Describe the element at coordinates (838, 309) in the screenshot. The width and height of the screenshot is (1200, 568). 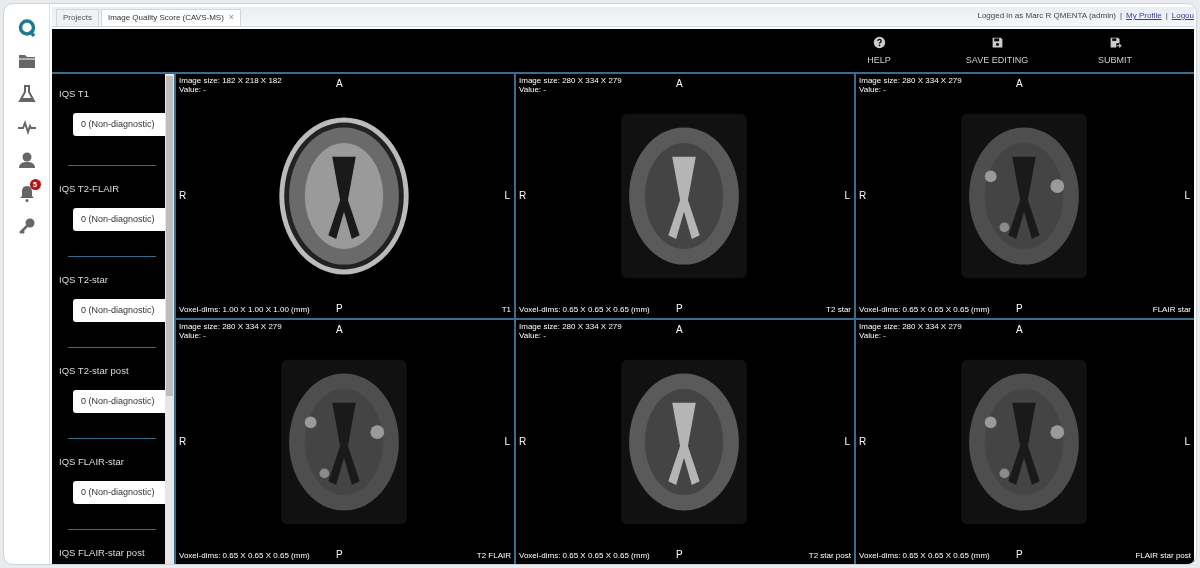
I see `sequence-label: T2 star` at that location.